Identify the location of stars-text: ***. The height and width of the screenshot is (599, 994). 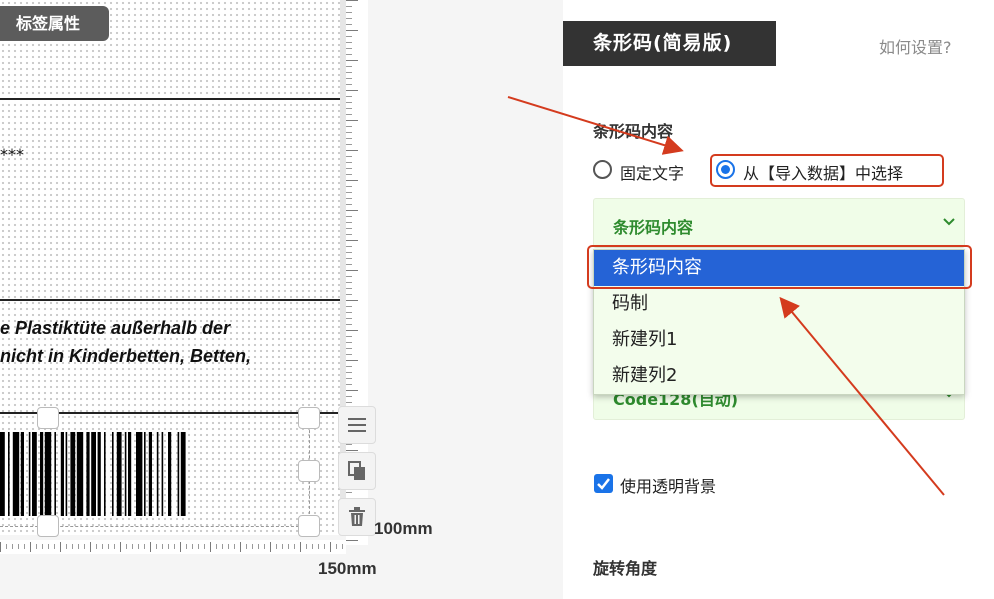
(12, 154).